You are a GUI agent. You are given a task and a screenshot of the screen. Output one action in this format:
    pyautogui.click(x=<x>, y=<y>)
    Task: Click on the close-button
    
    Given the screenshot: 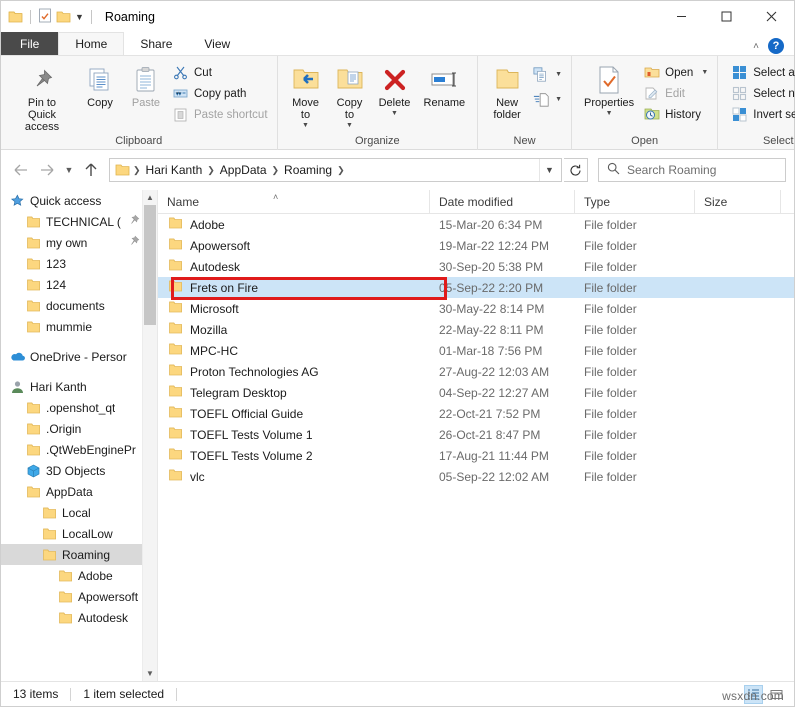 What is the action you would take?
    pyautogui.click(x=771, y=16)
    